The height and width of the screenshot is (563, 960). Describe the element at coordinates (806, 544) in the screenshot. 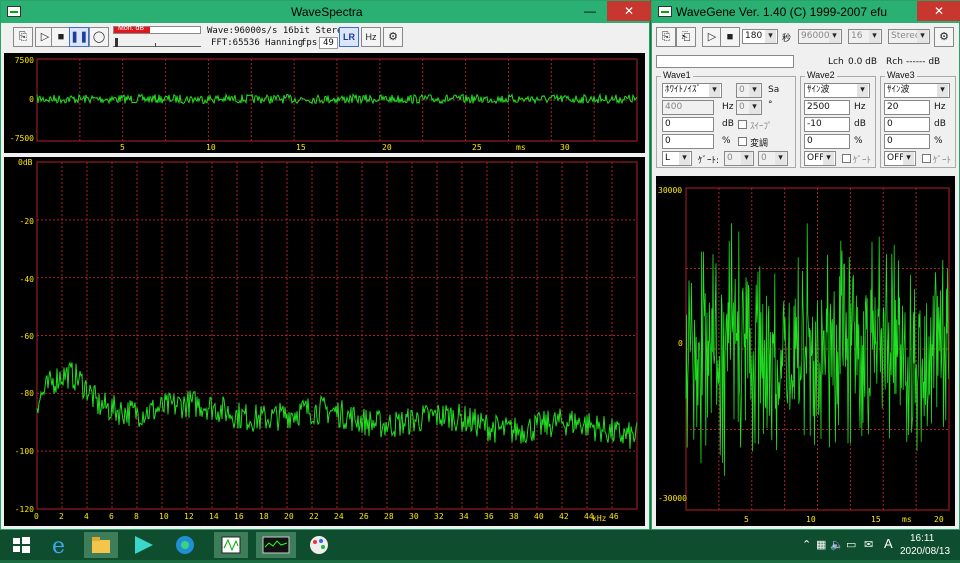

I see `tray-chevron-icon: ⌃` at that location.